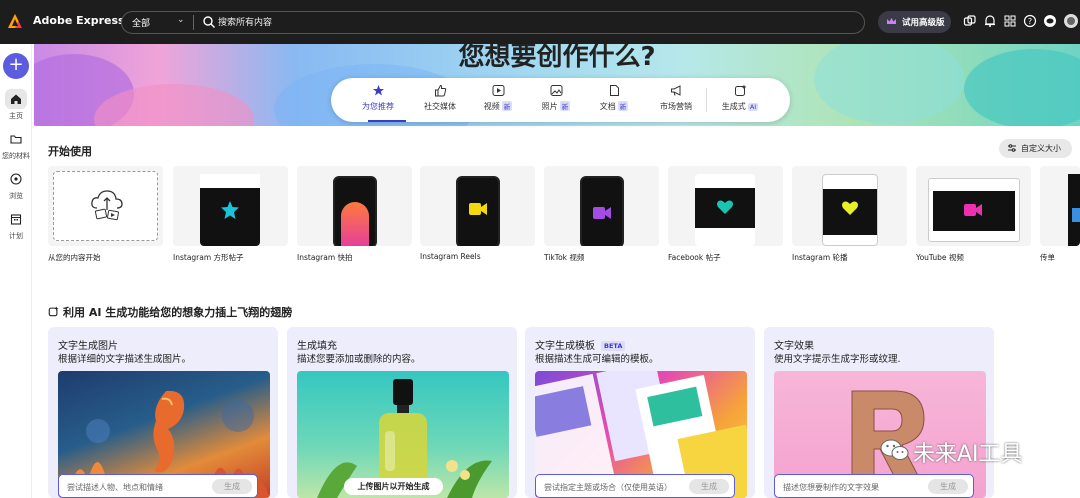 This screenshot has height=498, width=1080. Describe the element at coordinates (794, 346) in the screenshot. I see `ai-card-title: 文字效果` at that location.